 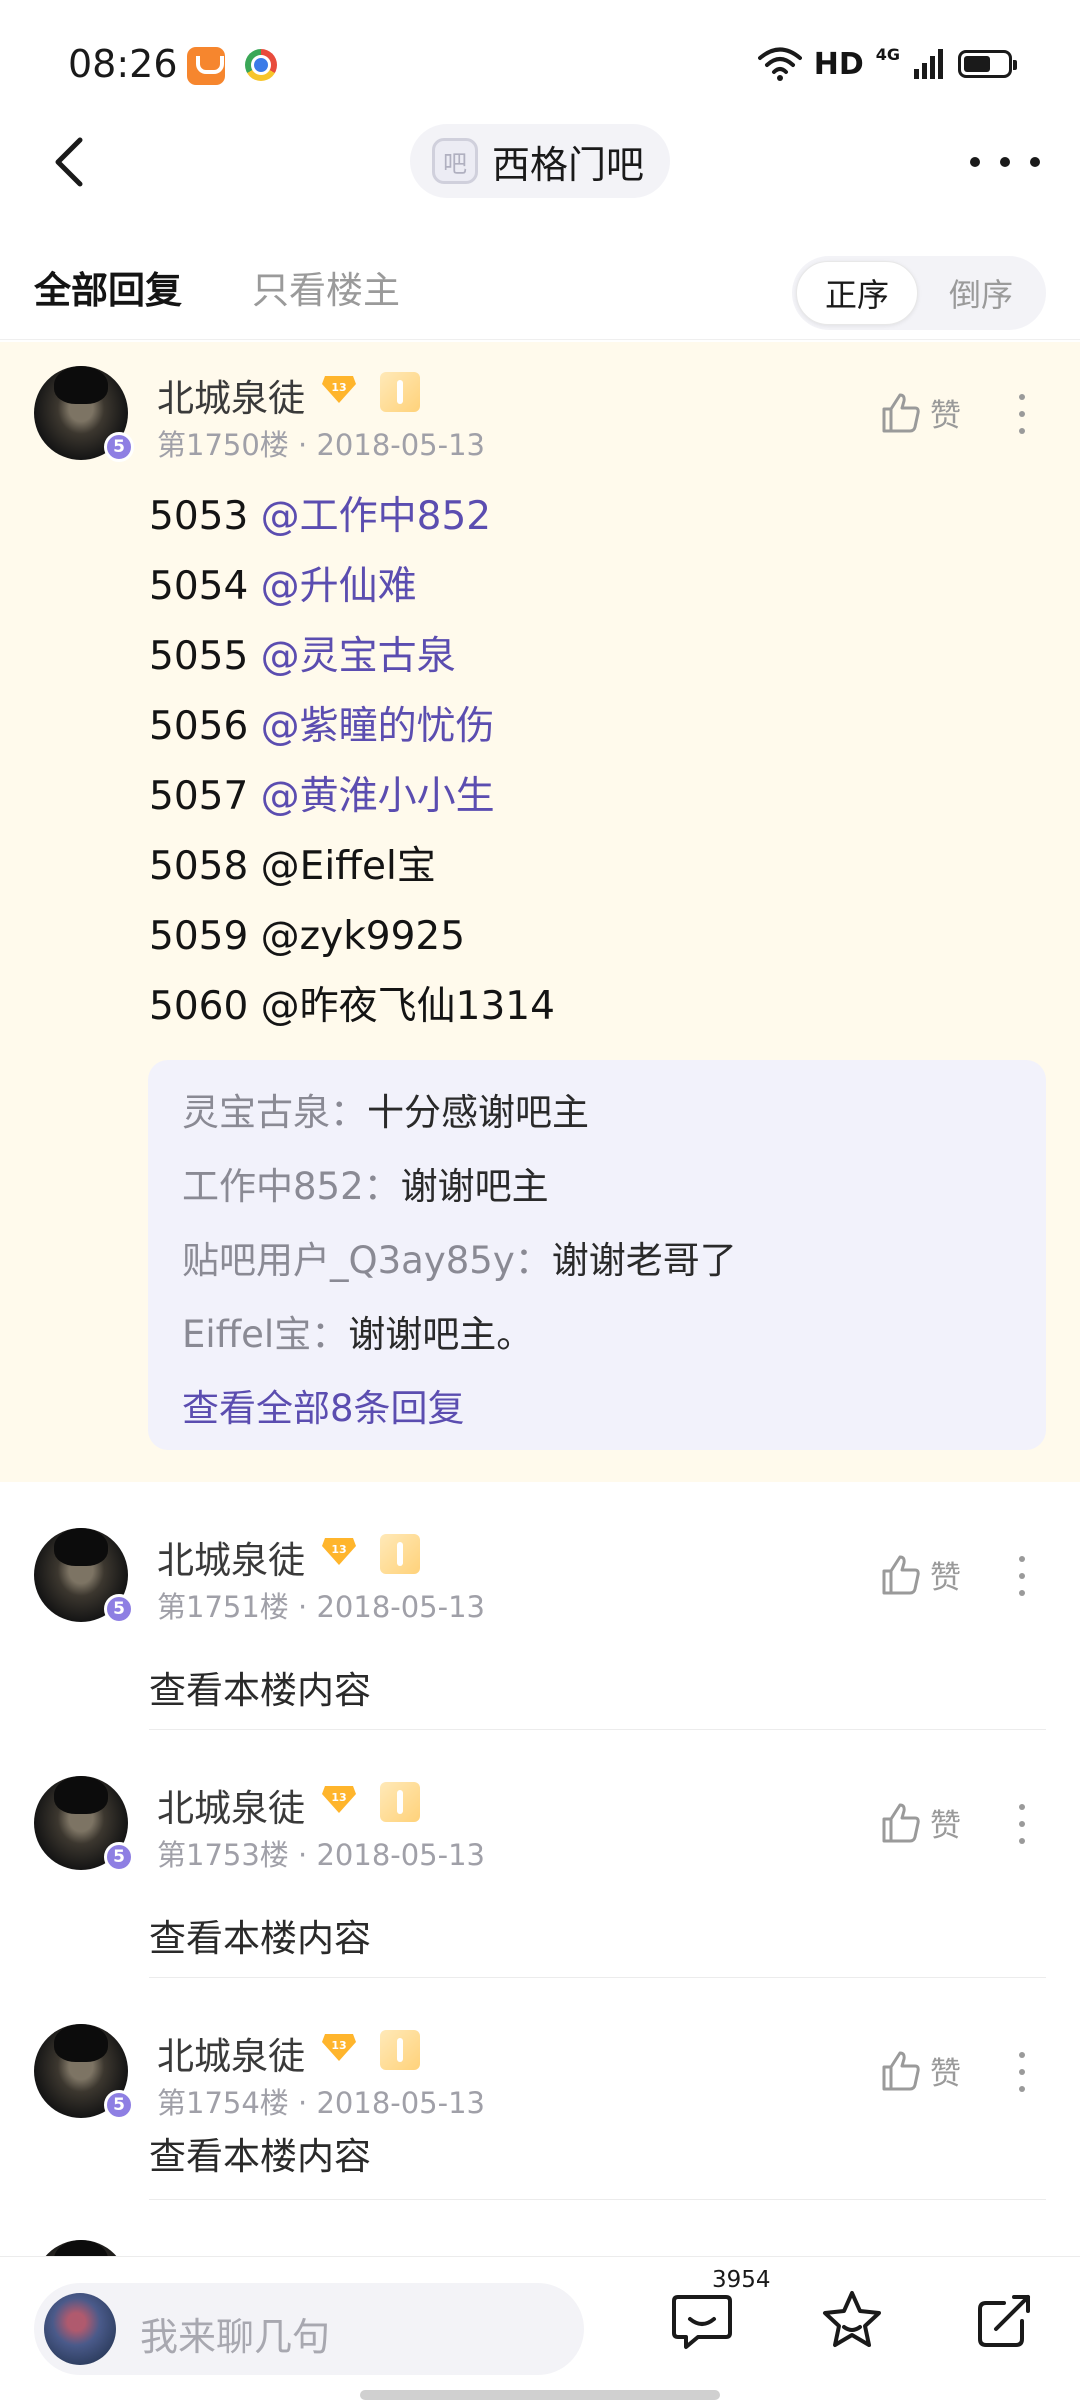 What do you see at coordinates (478, 1112) in the screenshot?
I see `sub-reply-text: 十分感谢吧主` at bounding box center [478, 1112].